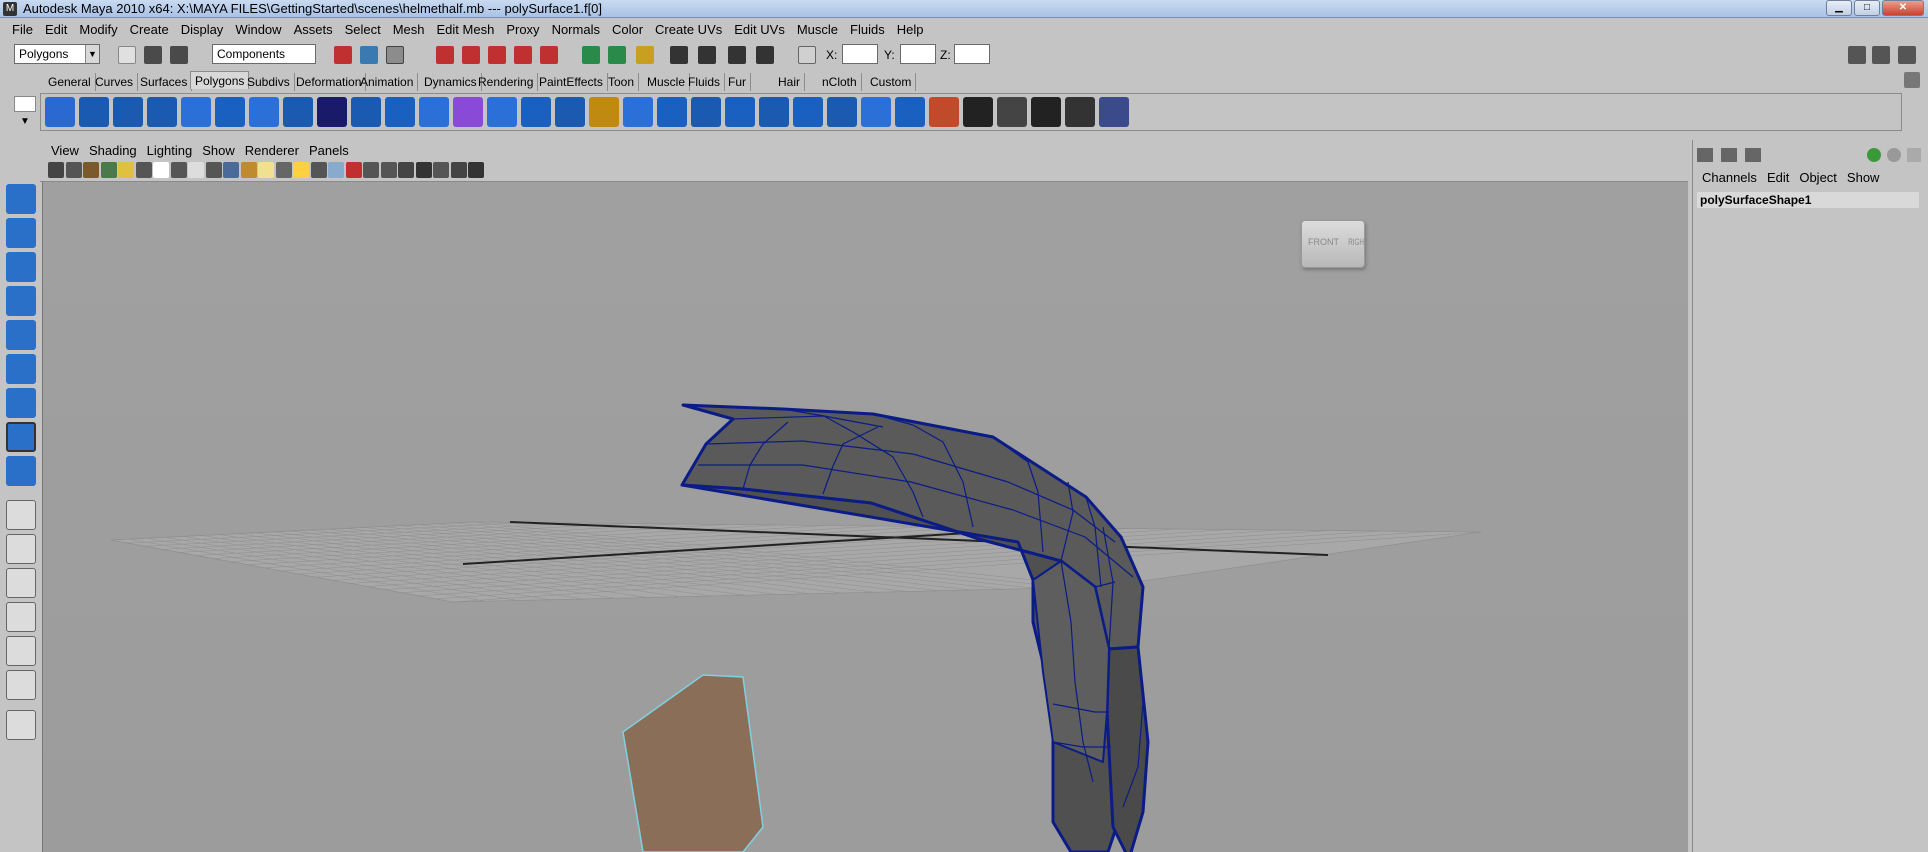 Image resolution: width=1928 pixels, height=852 pixels. I want to click on two-side-lighting-icon, so click(476, 170).